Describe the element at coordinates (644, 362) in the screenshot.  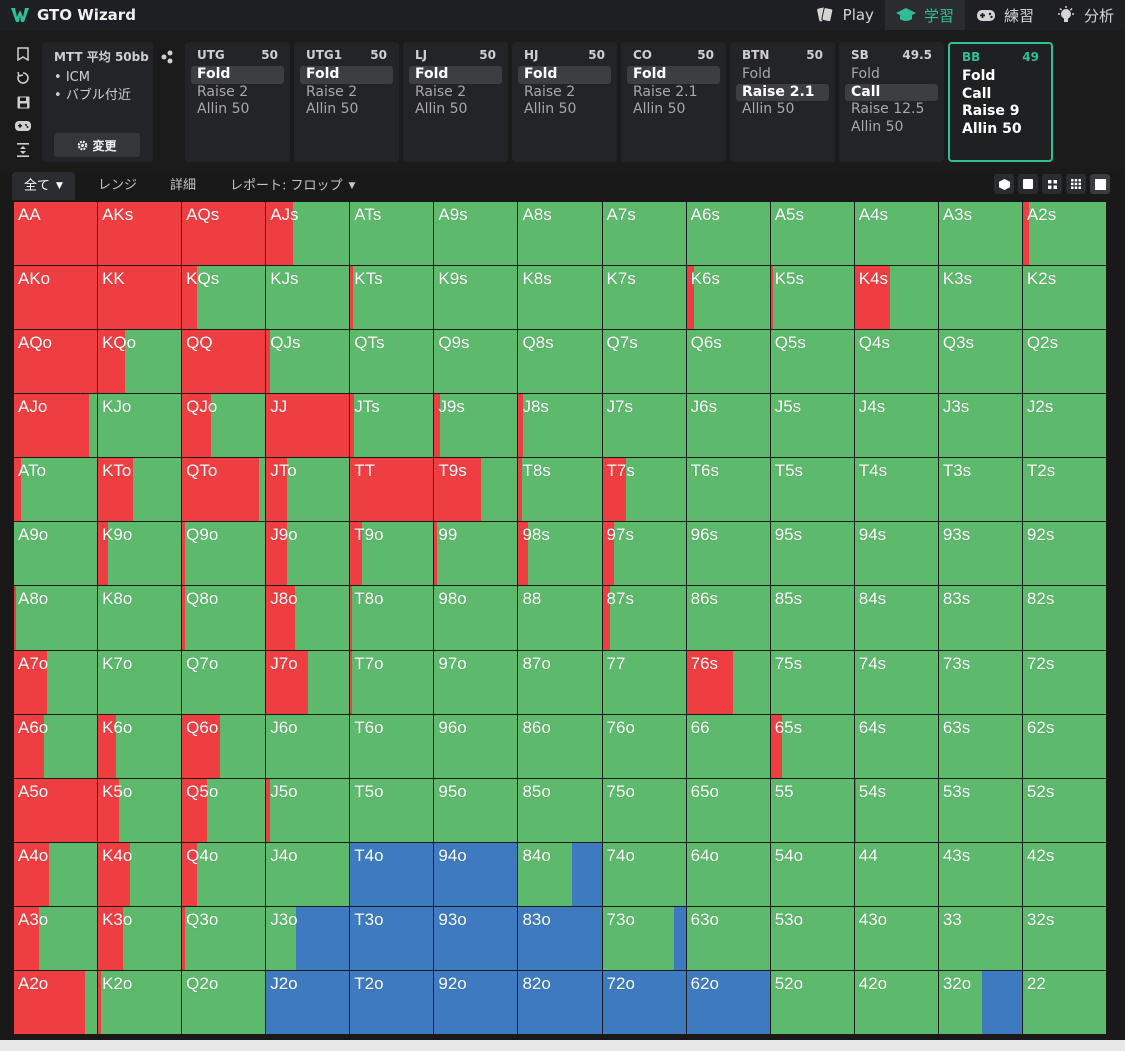
I see `hand-cell: Q7s` at that location.